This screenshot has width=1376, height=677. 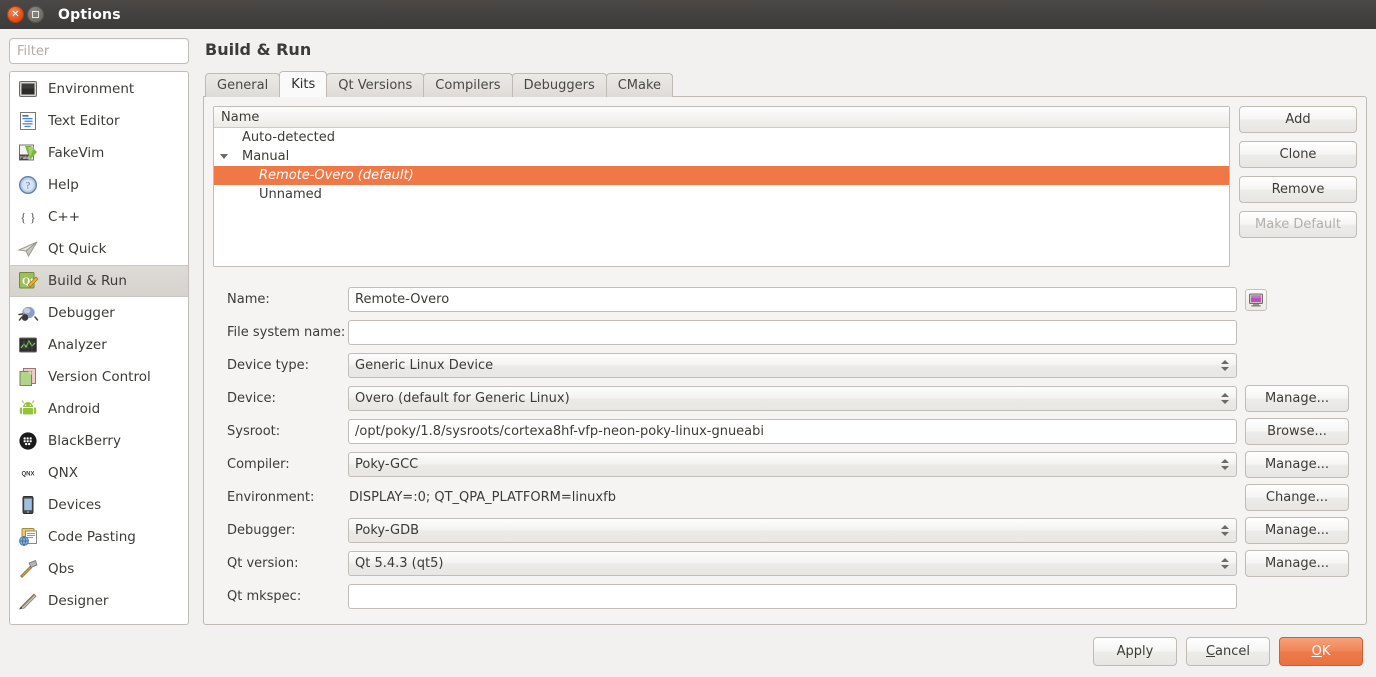 I want to click on sidebar-item-fakevim: Fake FakeVim, so click(x=99, y=153).